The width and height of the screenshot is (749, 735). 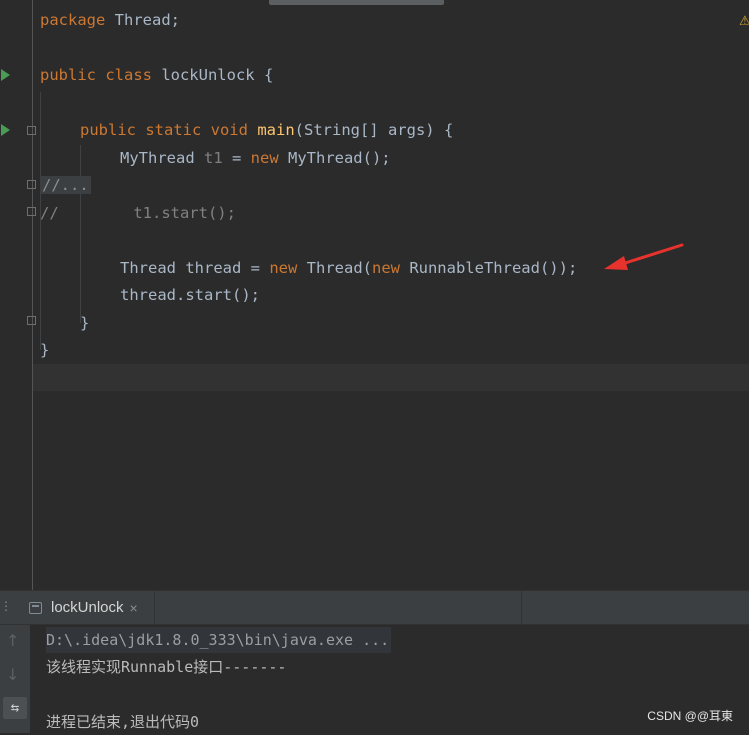 What do you see at coordinates (521, 607) in the screenshot?
I see `tab-separator` at bounding box center [521, 607].